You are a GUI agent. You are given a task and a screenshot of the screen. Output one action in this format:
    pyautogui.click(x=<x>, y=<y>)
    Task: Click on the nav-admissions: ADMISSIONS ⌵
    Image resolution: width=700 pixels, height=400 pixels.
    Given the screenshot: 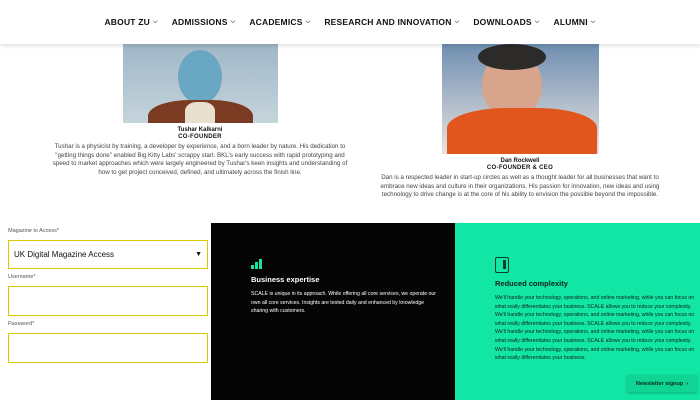 What is the action you would take?
    pyautogui.click(x=204, y=22)
    